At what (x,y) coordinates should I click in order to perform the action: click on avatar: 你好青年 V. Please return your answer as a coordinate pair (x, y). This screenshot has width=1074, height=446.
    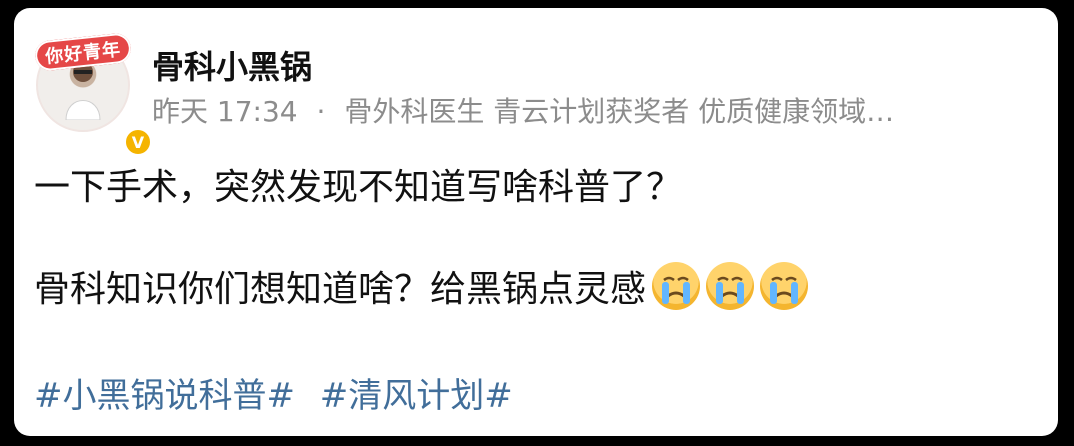
    Looking at the image, I should click on (92, 94).